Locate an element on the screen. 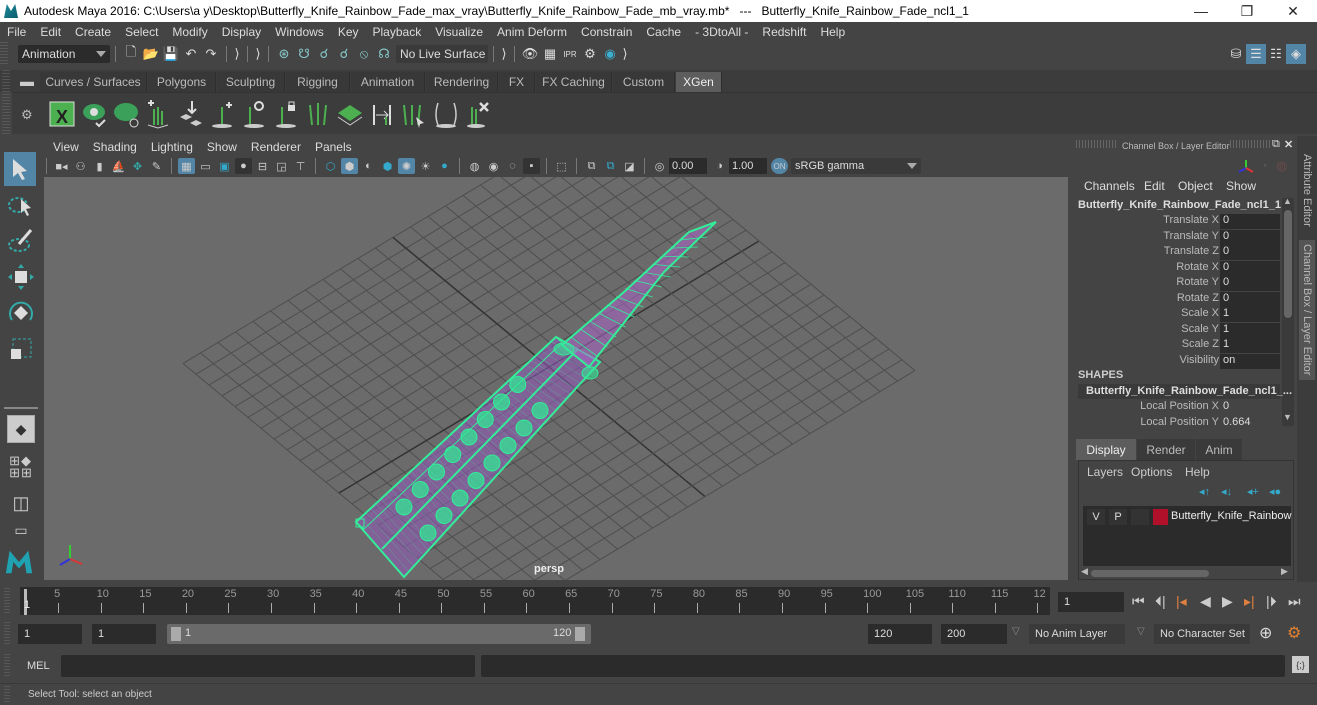 Image resolution: width=1317 pixels, height=705 pixels. gate-mask-icon: ● is located at coordinates (243, 166).